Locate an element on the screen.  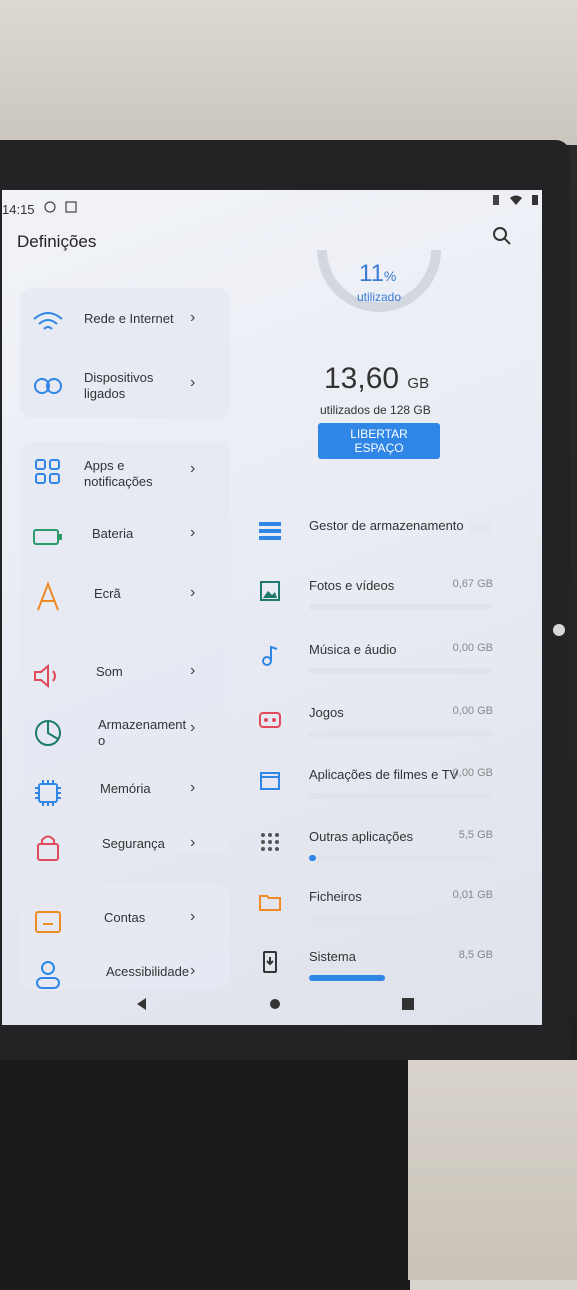
folder-icon is located at coordinates (270, 903).